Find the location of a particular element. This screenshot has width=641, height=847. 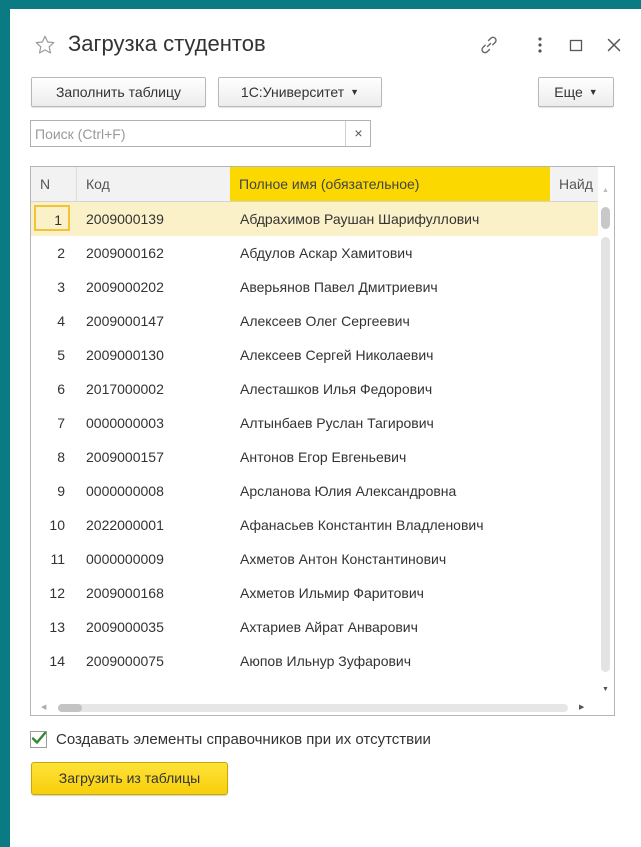

row-code: 2009000035 is located at coordinates (156, 627).